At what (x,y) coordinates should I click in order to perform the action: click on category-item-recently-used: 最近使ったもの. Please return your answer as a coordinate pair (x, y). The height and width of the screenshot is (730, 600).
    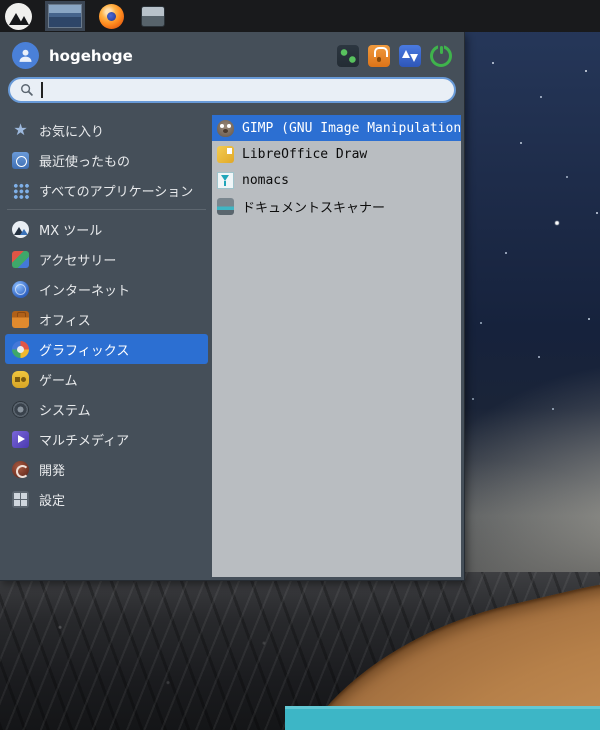
    Looking at the image, I should click on (106, 160).